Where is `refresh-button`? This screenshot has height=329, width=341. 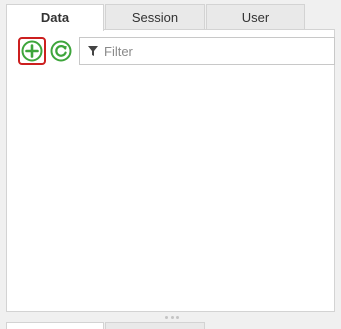
refresh-button is located at coordinates (61, 51).